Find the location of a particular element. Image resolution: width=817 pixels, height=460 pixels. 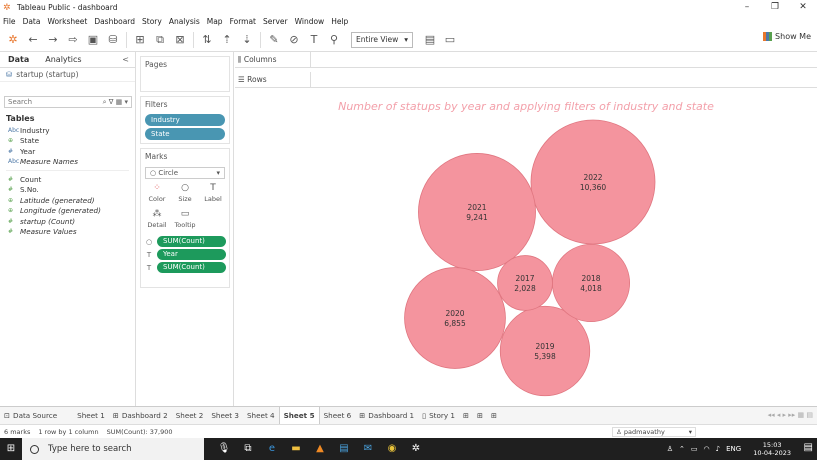

store-icon: ▤ is located at coordinates (344, 449).